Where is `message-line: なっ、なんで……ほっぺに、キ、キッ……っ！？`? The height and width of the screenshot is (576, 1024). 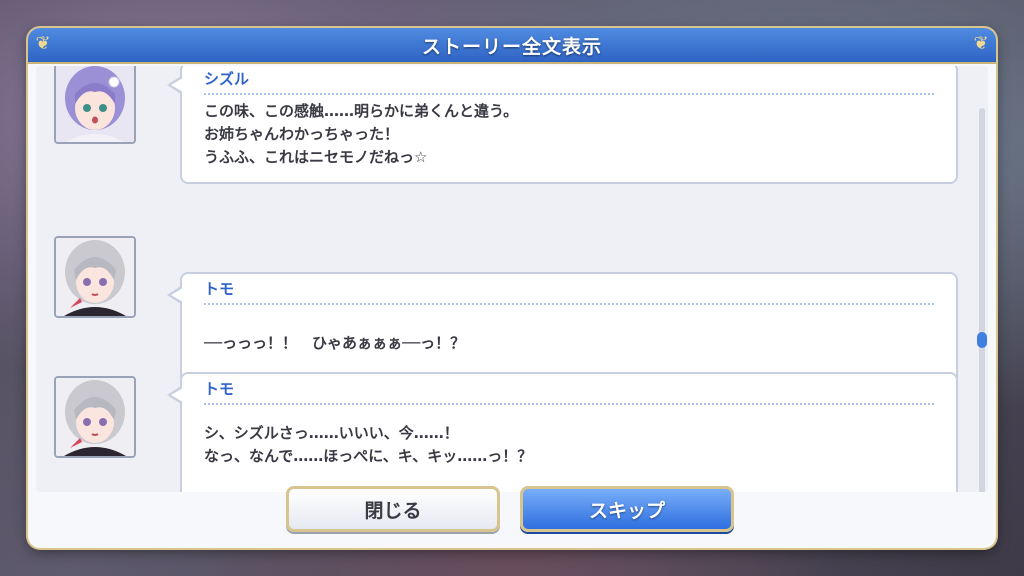
message-line: なっ、なんで……ほっぺに、キ、キッ……っ！？ is located at coordinates (368, 456).